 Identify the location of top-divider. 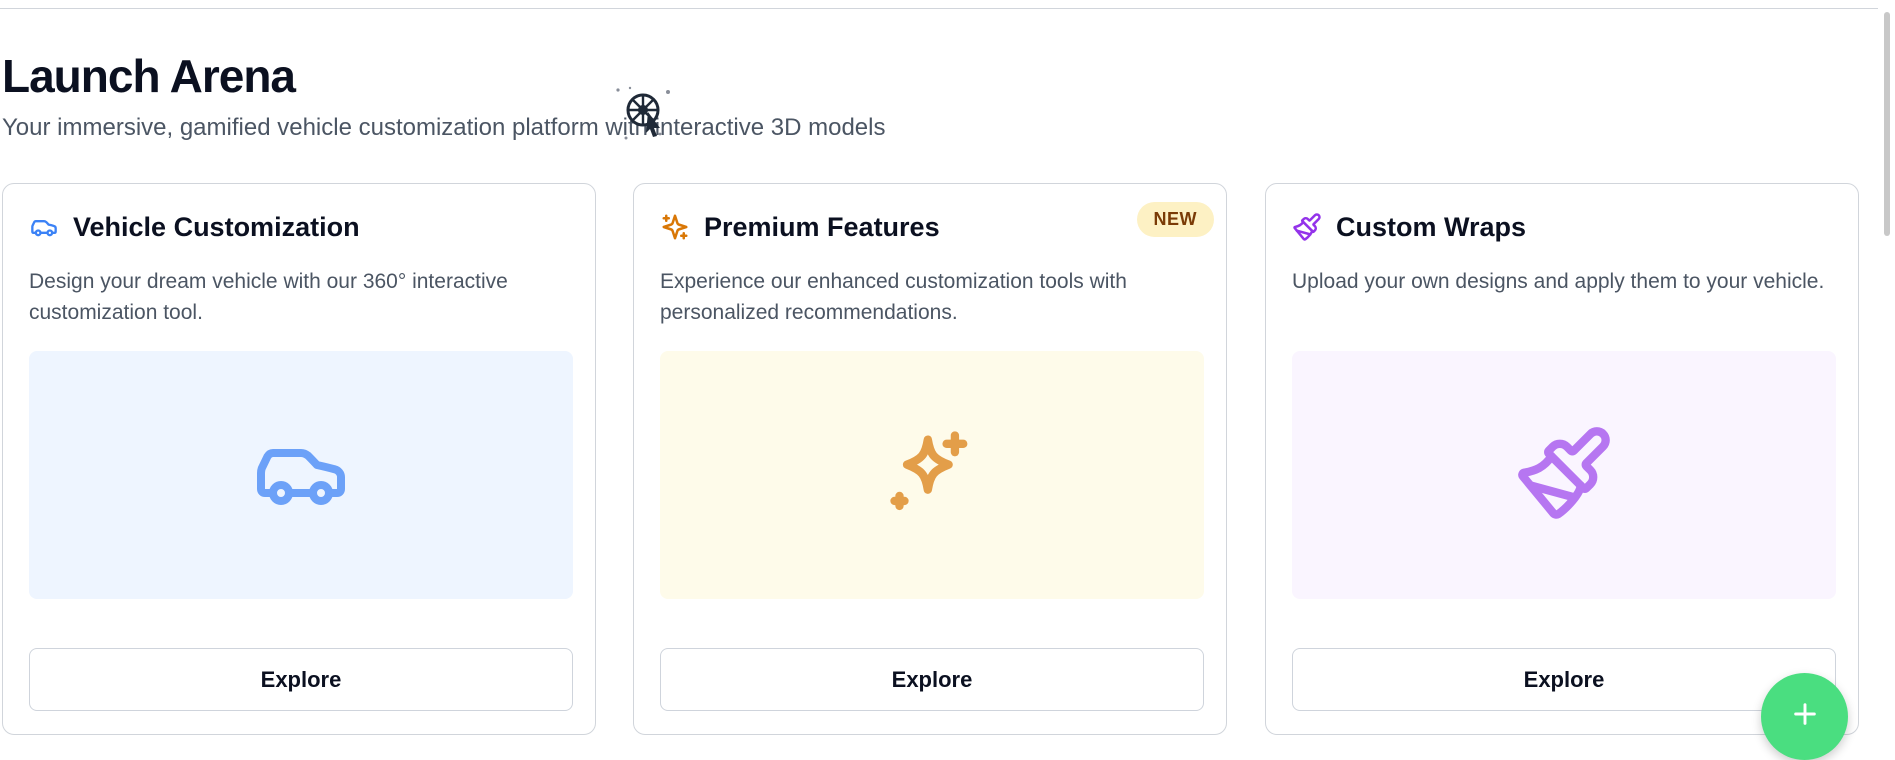
(947, 8).